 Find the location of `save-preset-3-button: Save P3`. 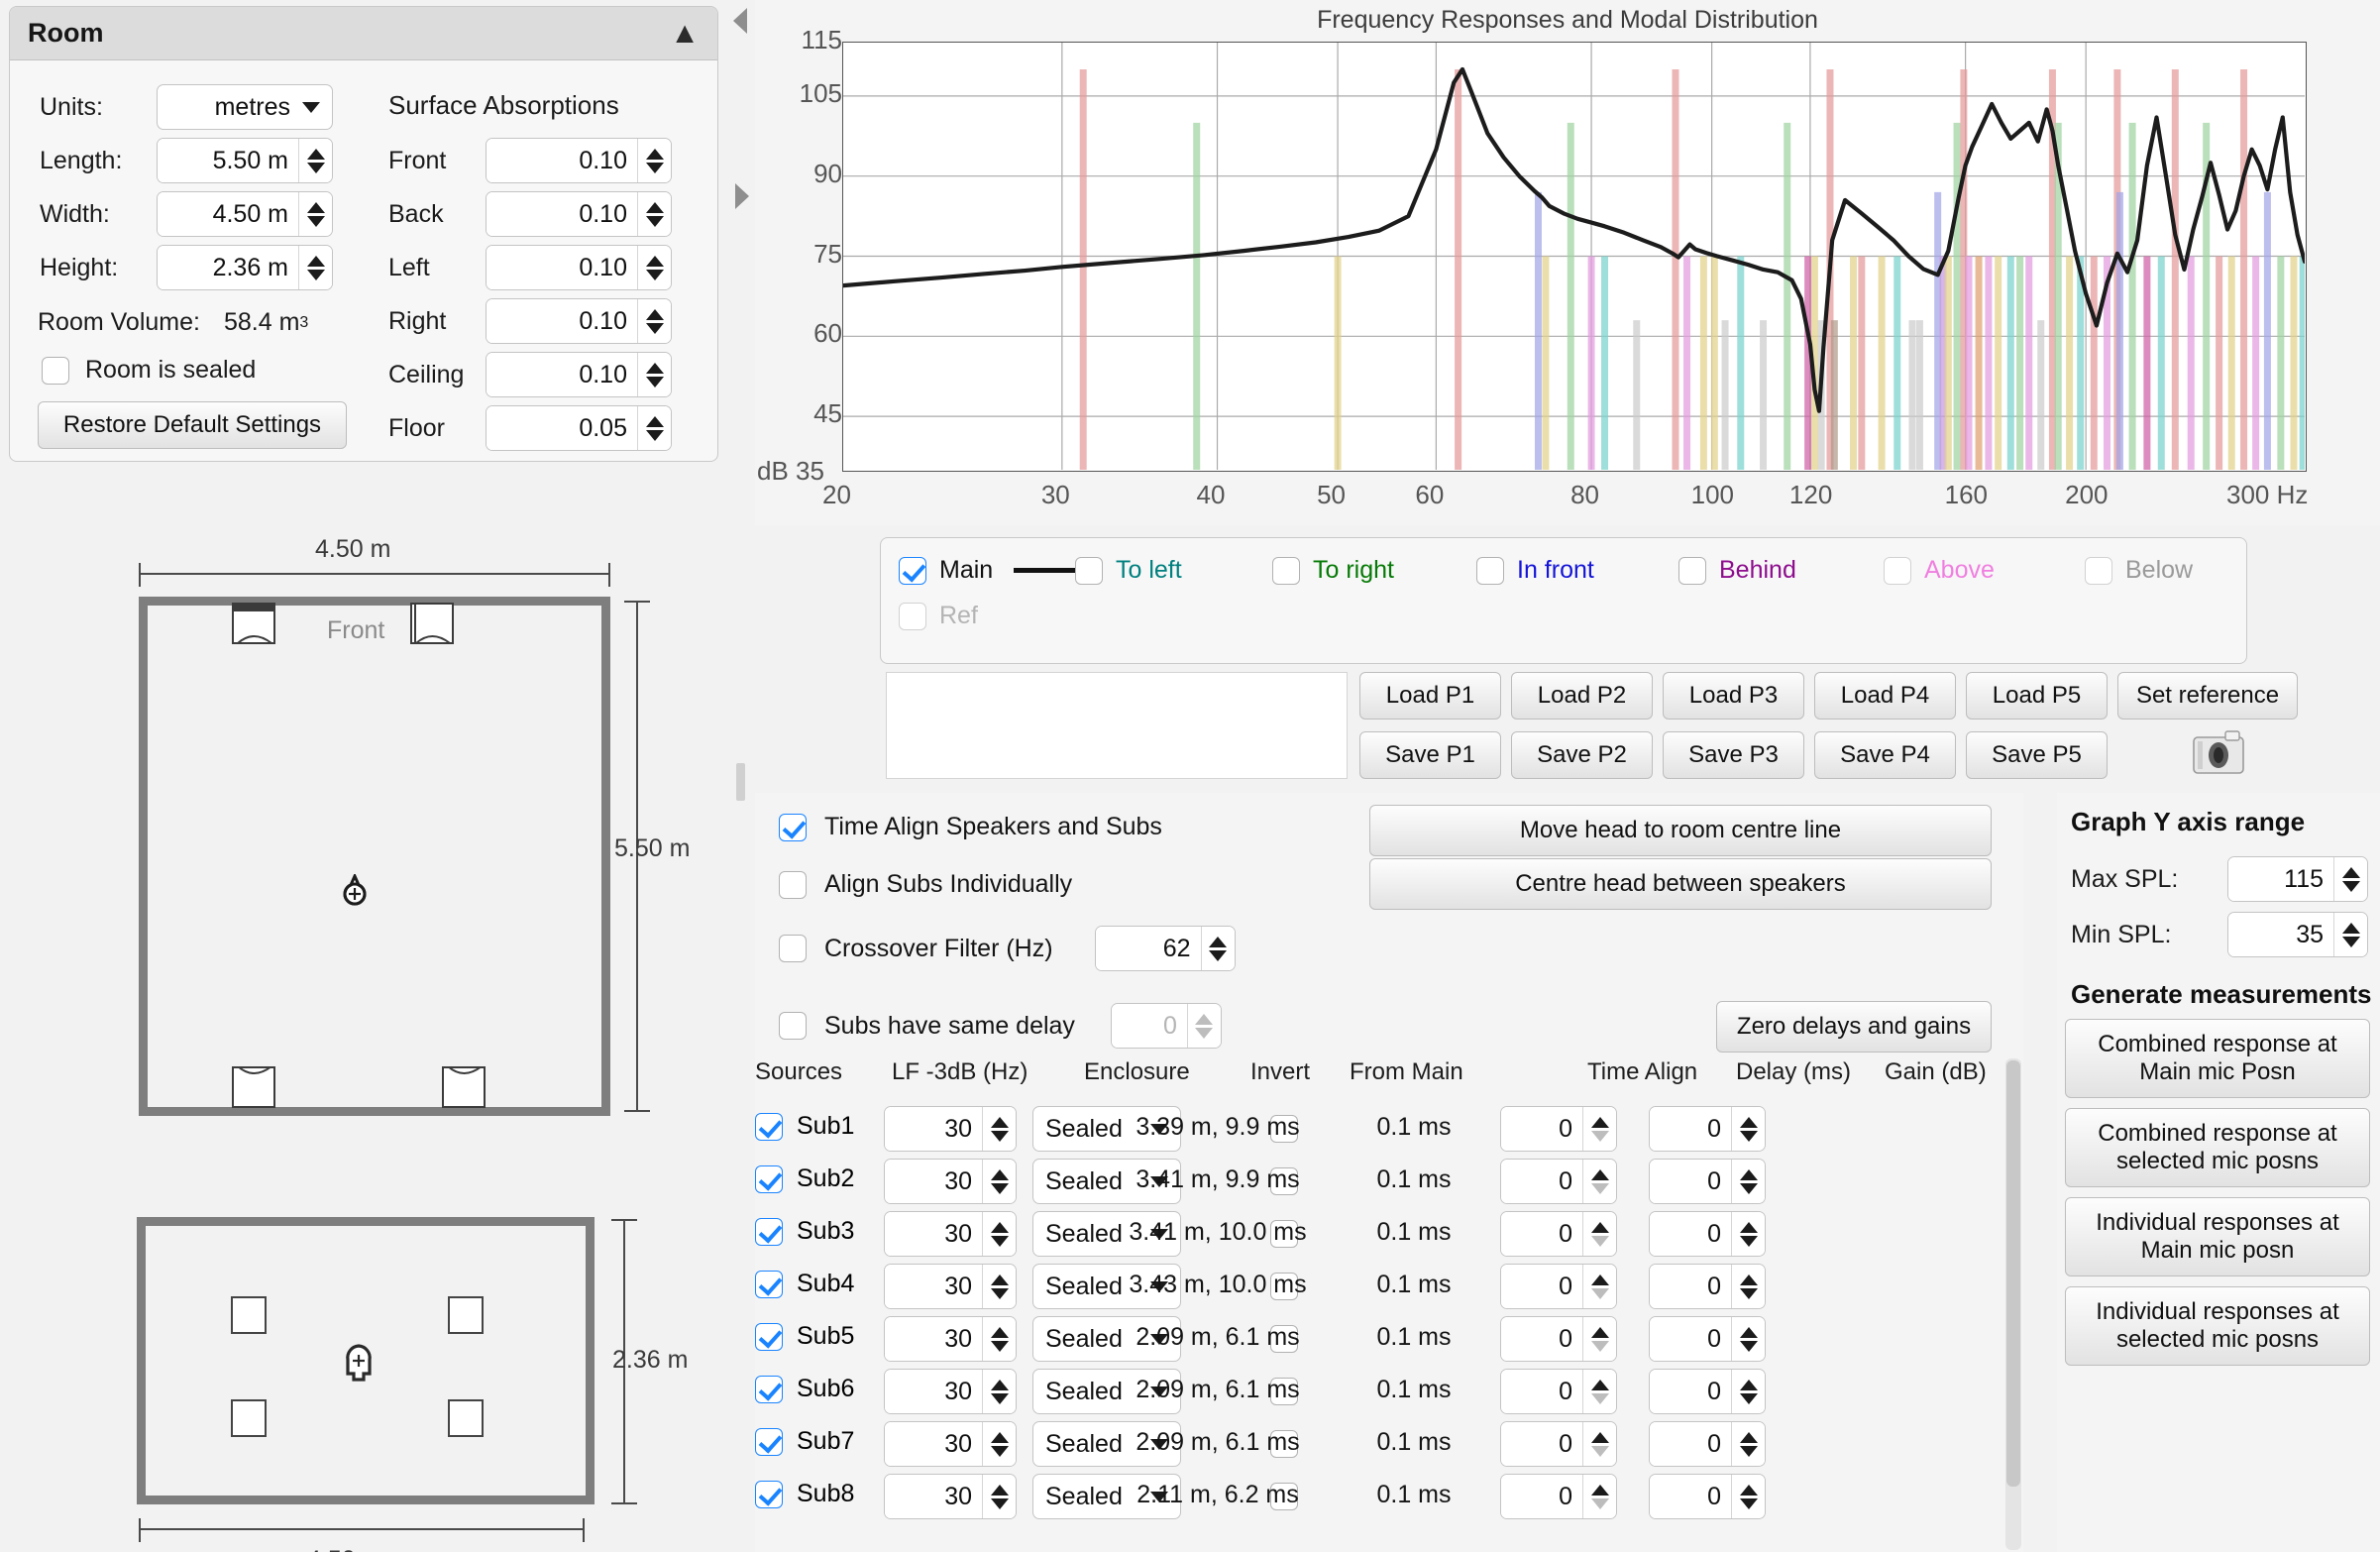

save-preset-3-button: Save P3 is located at coordinates (1733, 755).